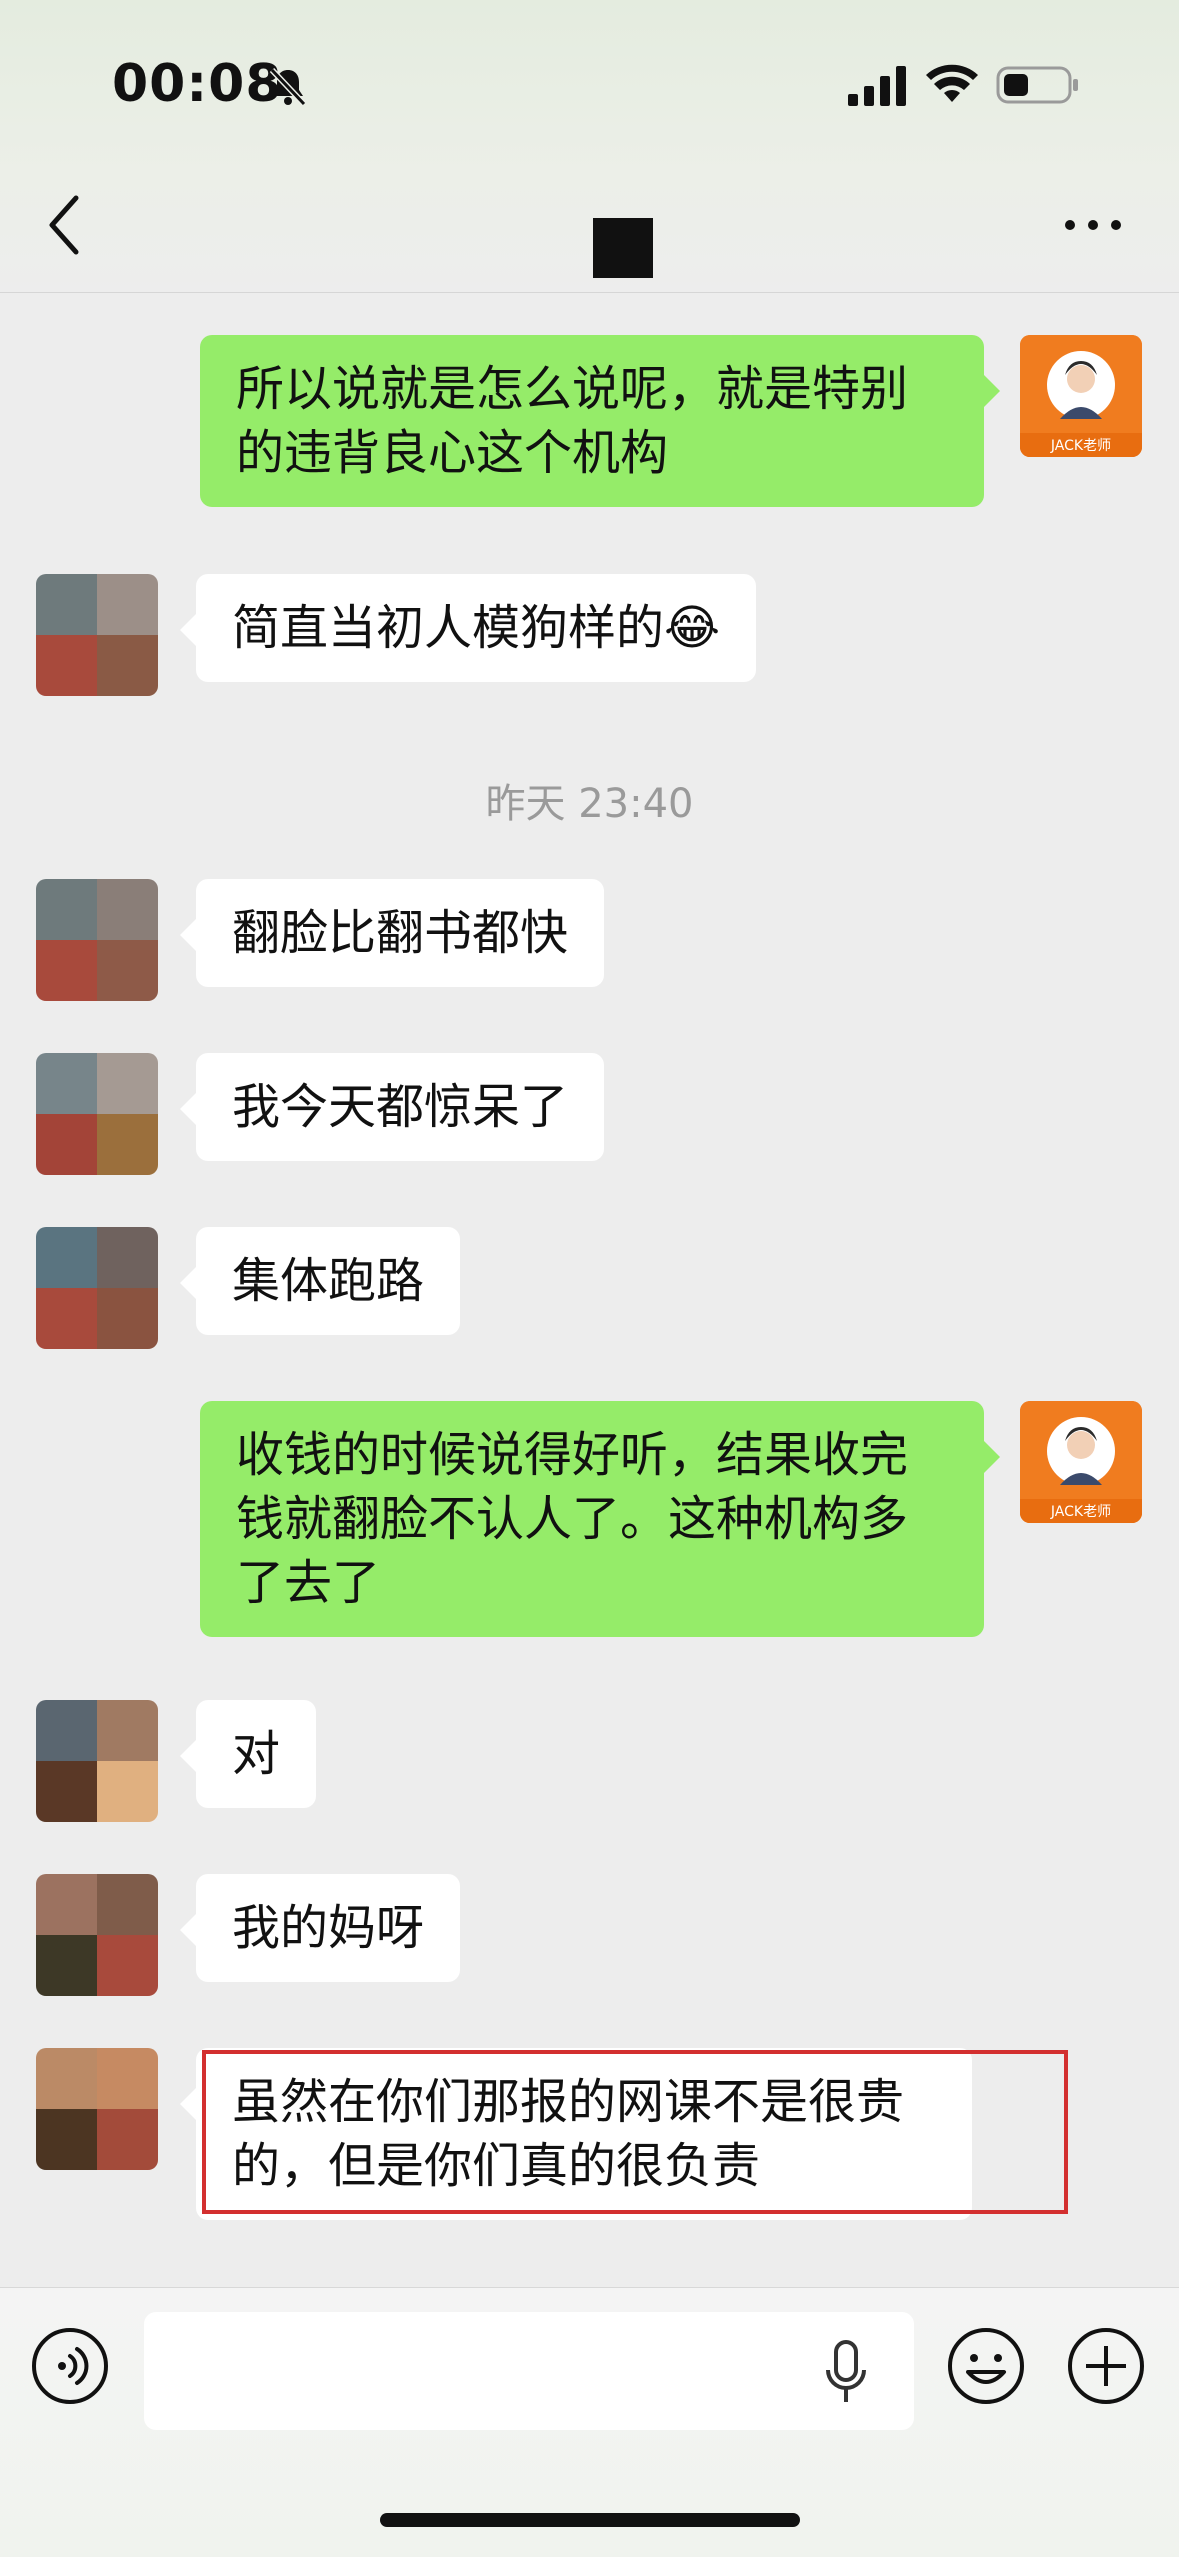 This screenshot has height=2557, width=1179. I want to click on more-icon, so click(1093, 225).